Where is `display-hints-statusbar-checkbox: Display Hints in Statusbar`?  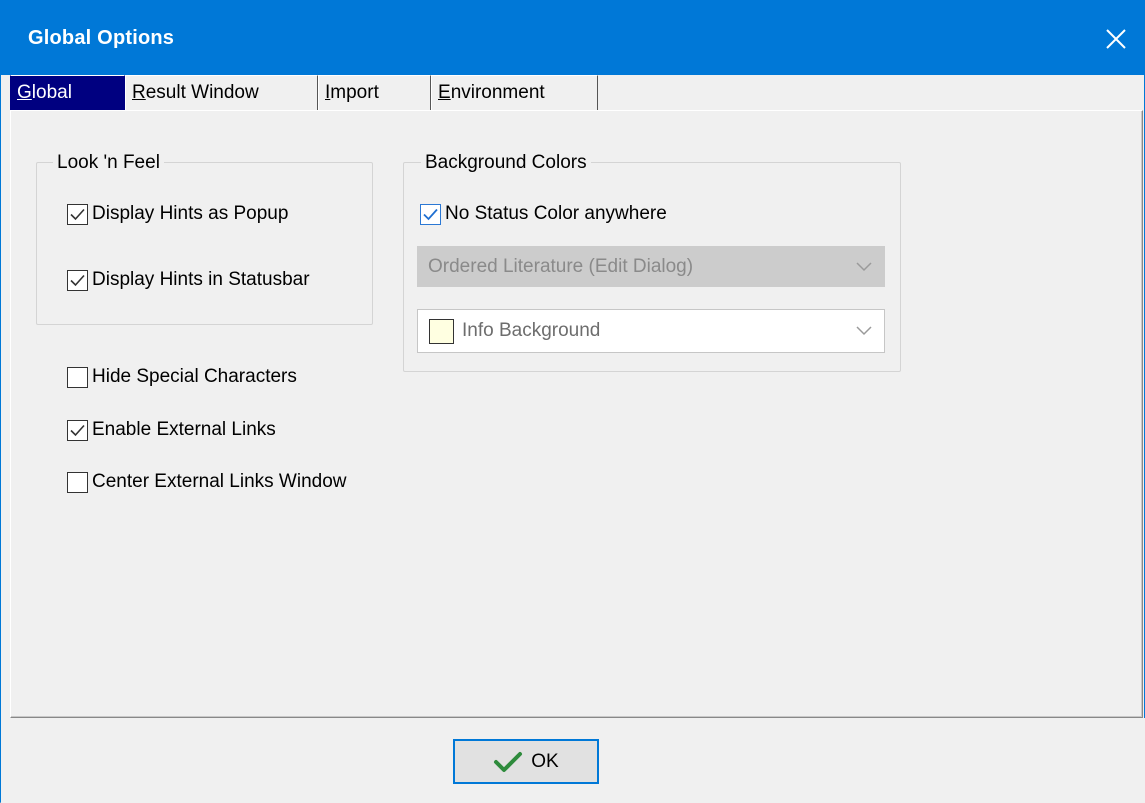 display-hints-statusbar-checkbox: Display Hints in Statusbar is located at coordinates (188, 280).